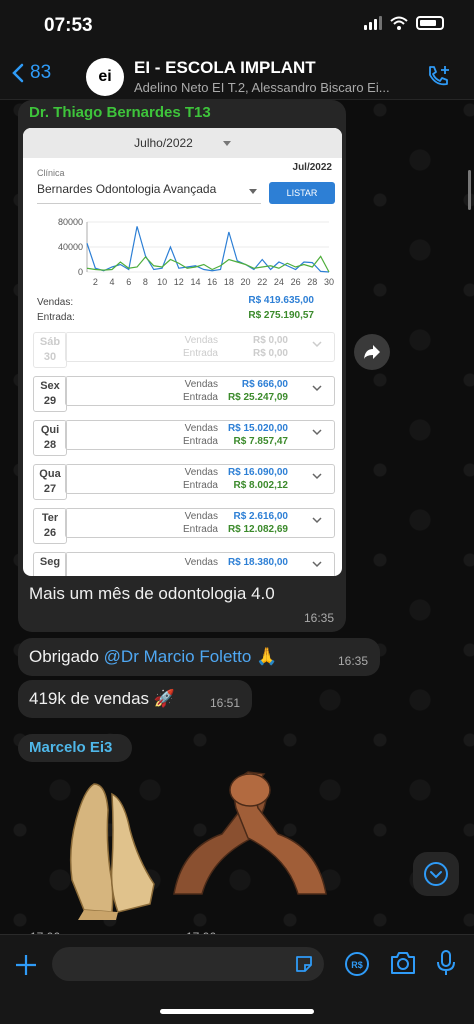  I want to click on y-tick-label: 0, so click(80, 272).